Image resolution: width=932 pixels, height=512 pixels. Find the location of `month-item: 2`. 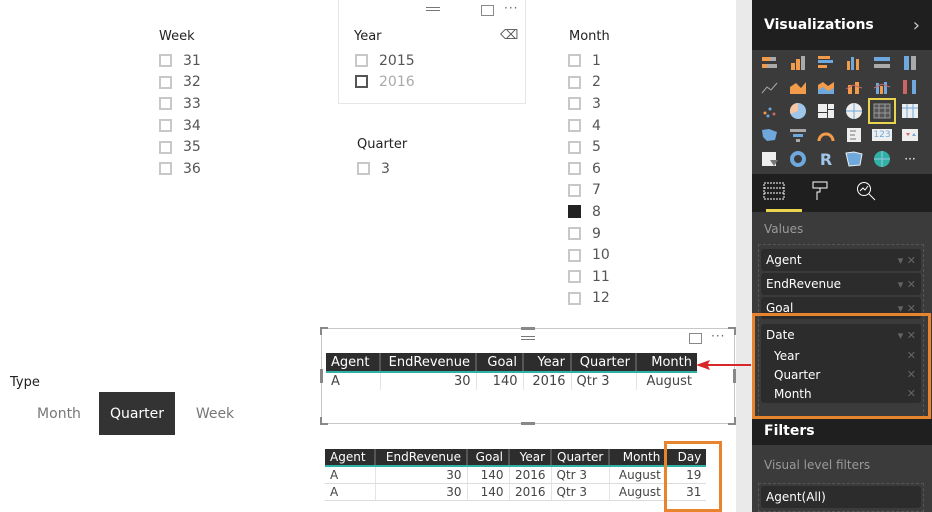

month-item: 2 is located at coordinates (589, 83).